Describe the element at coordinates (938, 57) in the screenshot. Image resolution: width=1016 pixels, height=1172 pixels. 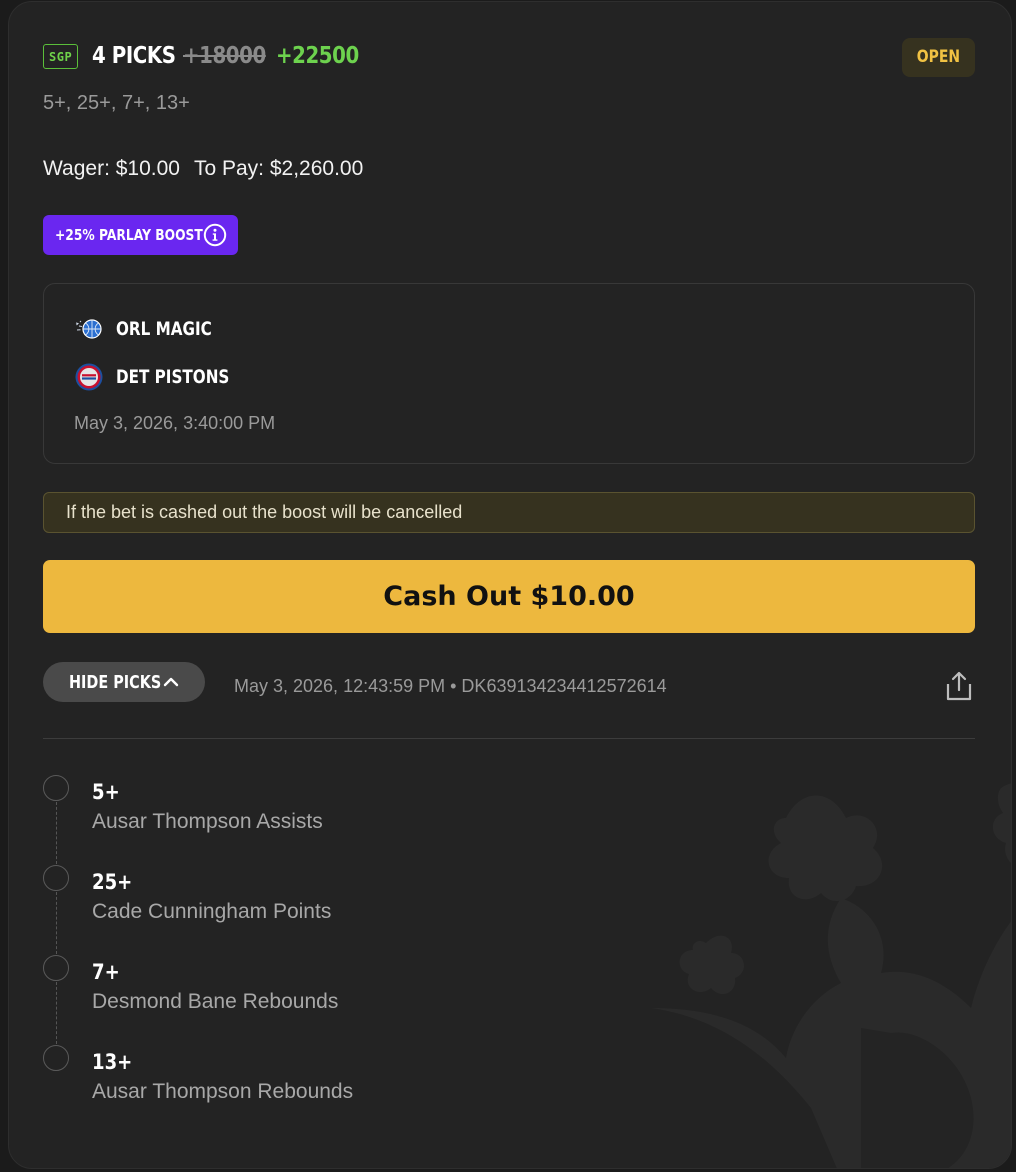
I see `status-badge: OPEN` at that location.